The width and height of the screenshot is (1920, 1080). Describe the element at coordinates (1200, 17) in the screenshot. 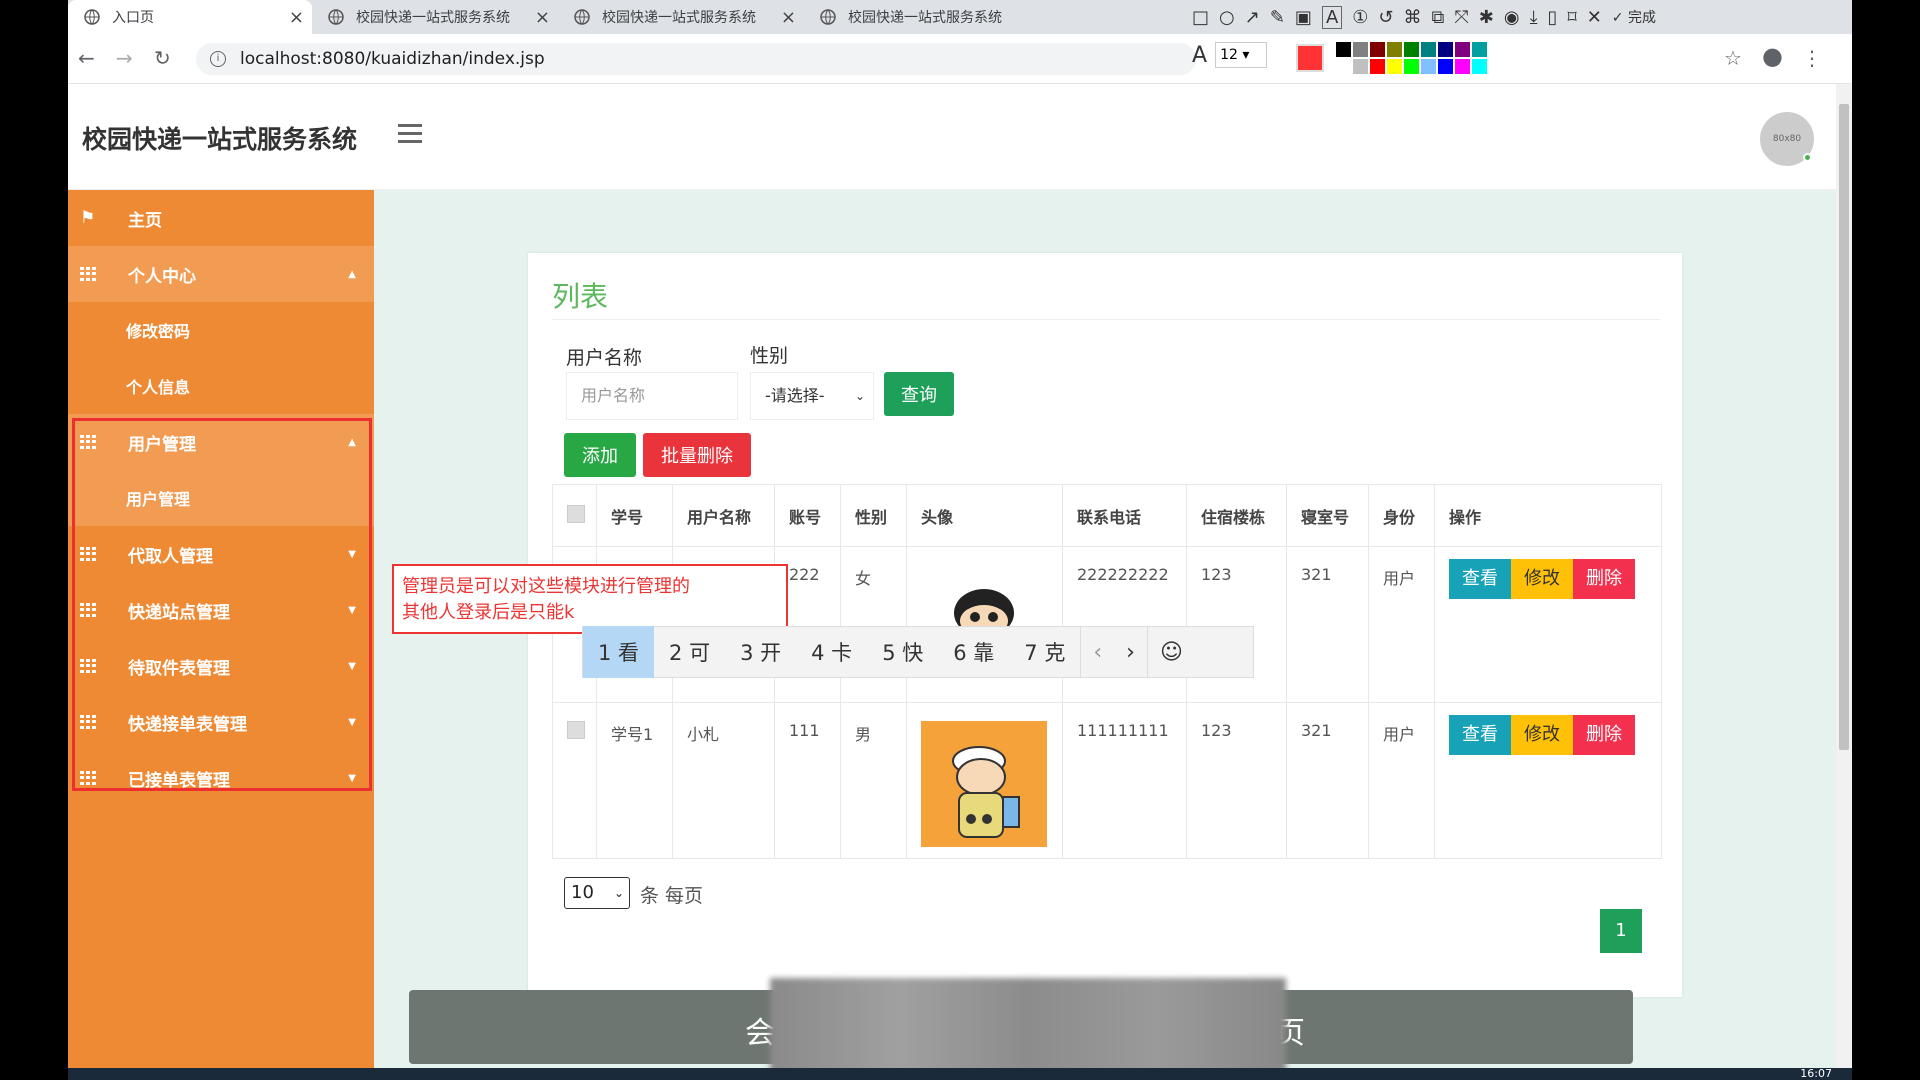

I see `rectangle-tool-icon: □` at that location.